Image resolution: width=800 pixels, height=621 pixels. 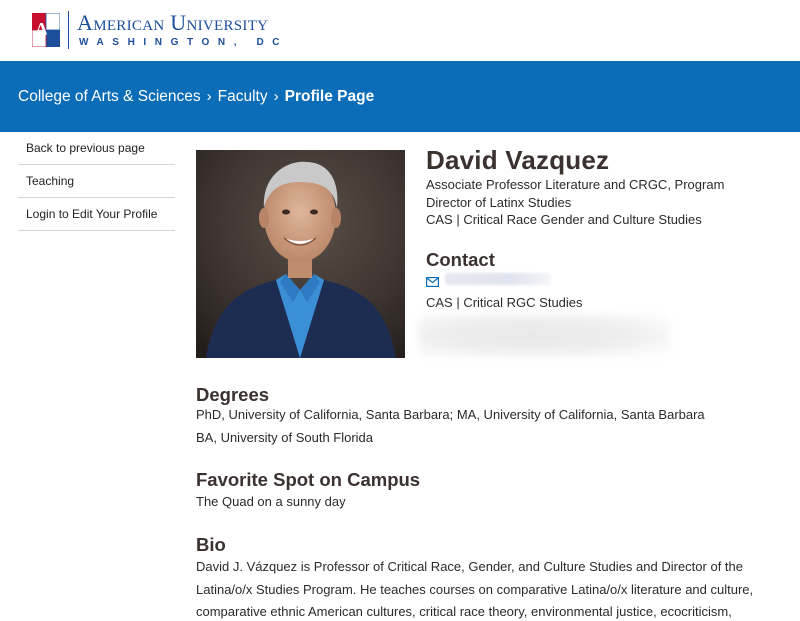 What do you see at coordinates (271, 501) in the screenshot?
I see `favorite-spot-text: The Quad on a sunny day` at bounding box center [271, 501].